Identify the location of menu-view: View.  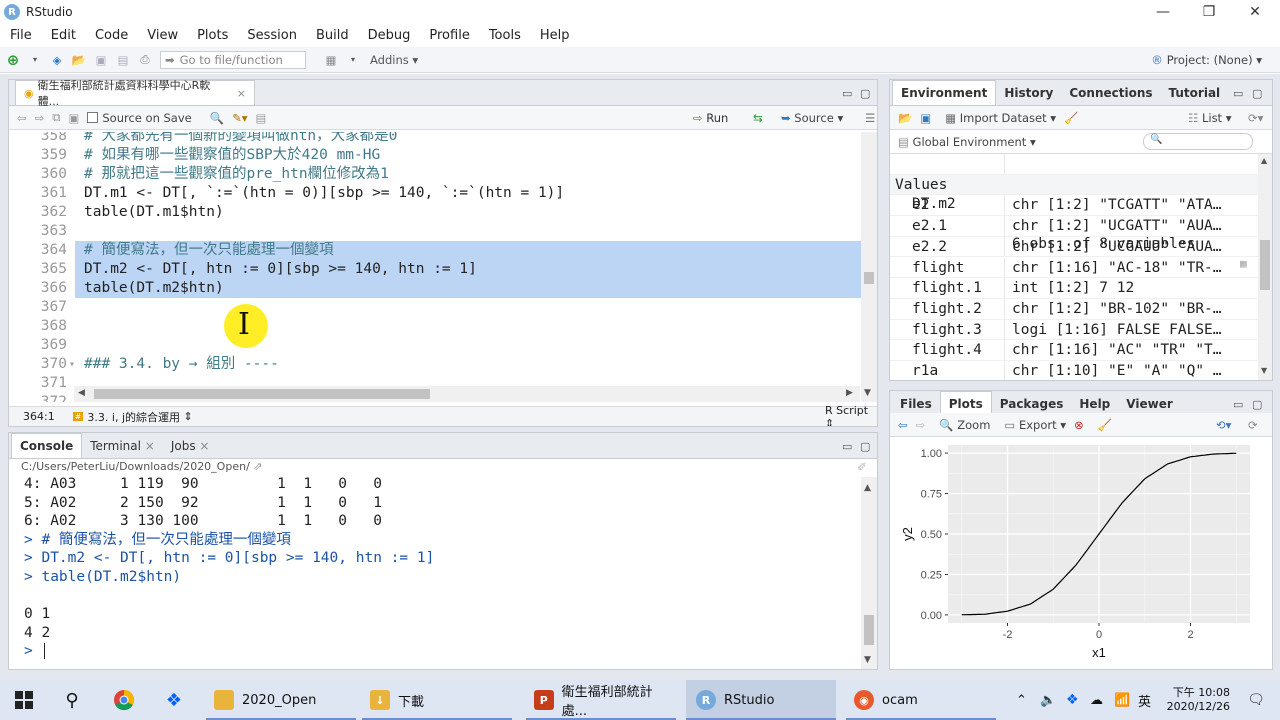
(162, 35).